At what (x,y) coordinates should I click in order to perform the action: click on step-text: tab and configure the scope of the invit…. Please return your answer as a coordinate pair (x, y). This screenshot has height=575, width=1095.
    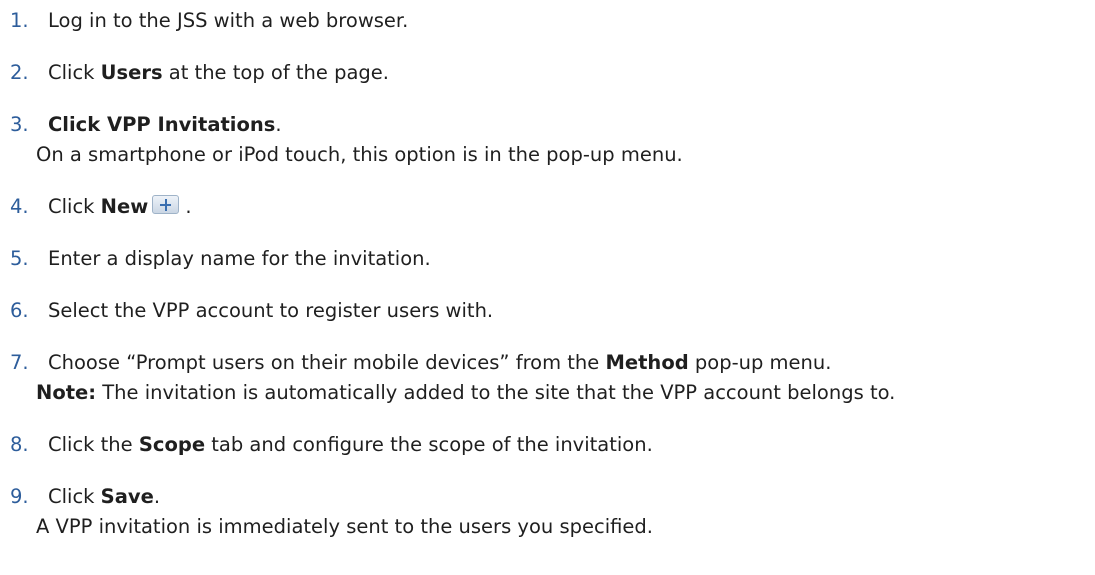
    Looking at the image, I should click on (429, 444).